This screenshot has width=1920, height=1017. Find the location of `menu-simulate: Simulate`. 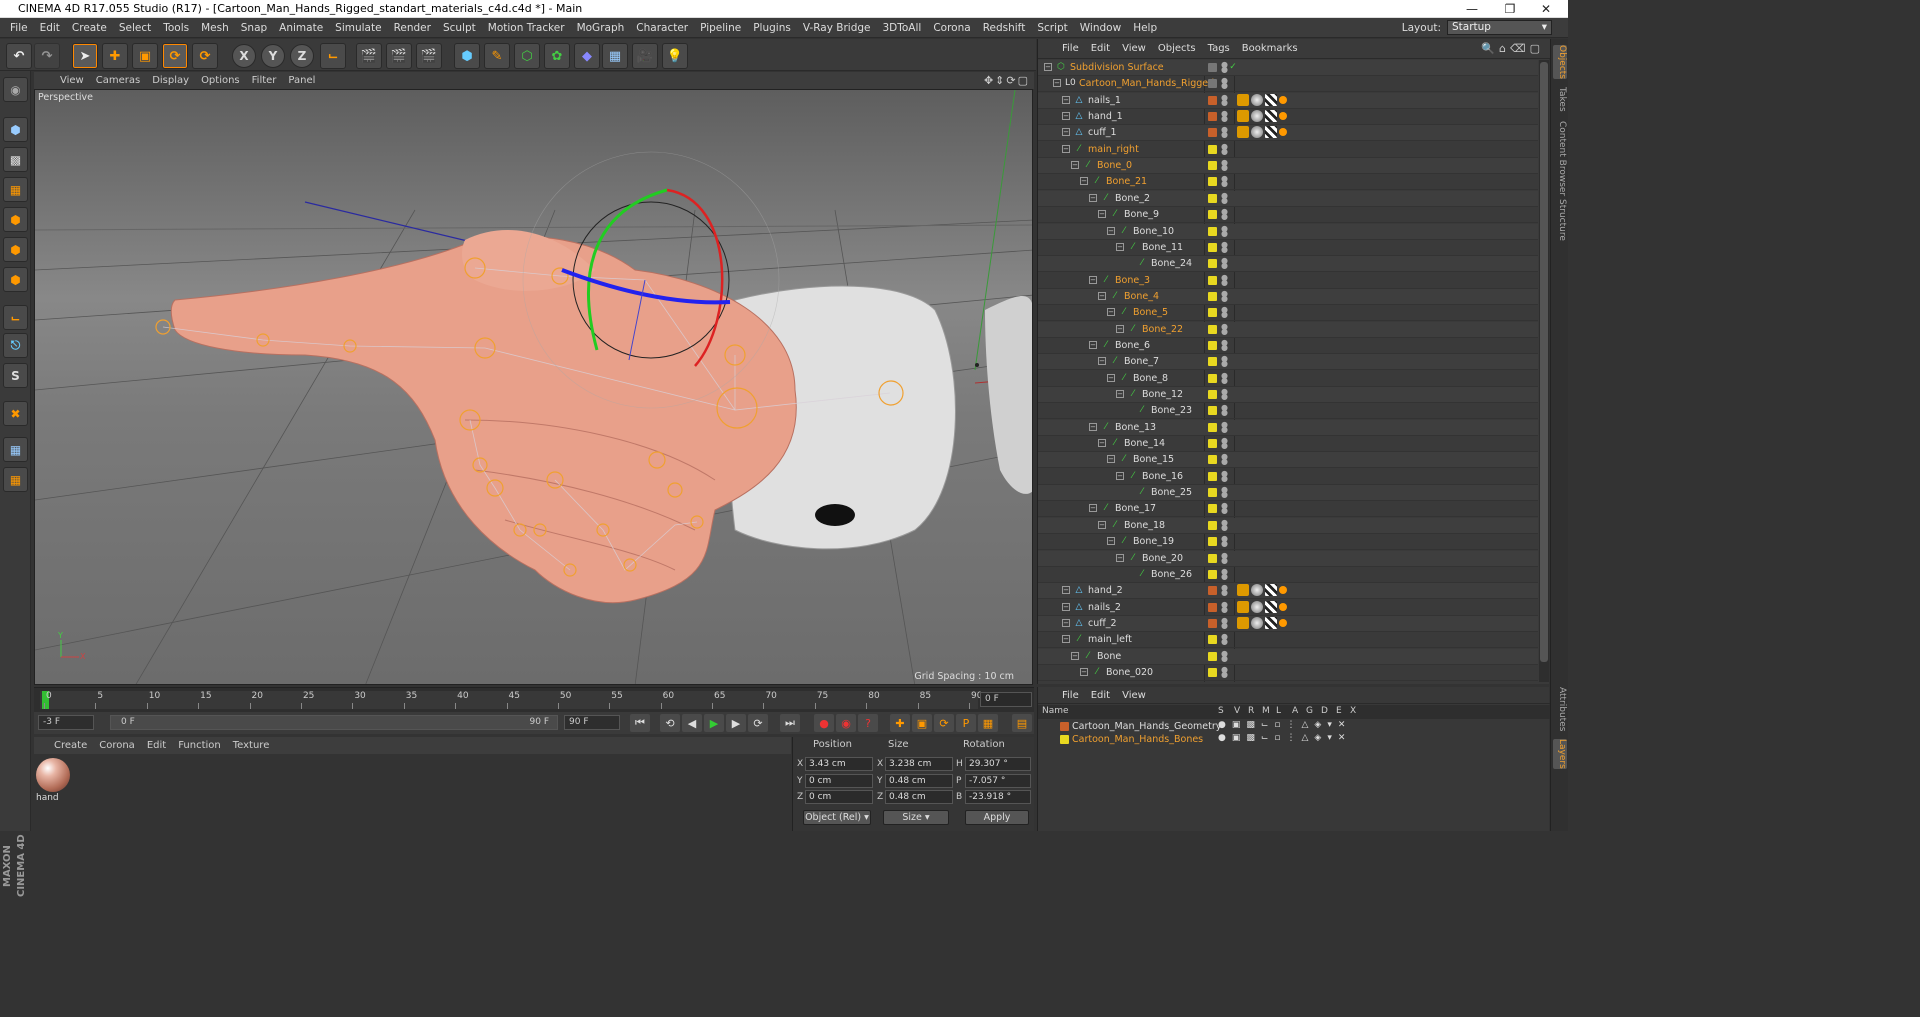

menu-simulate: Simulate is located at coordinates (358, 28).